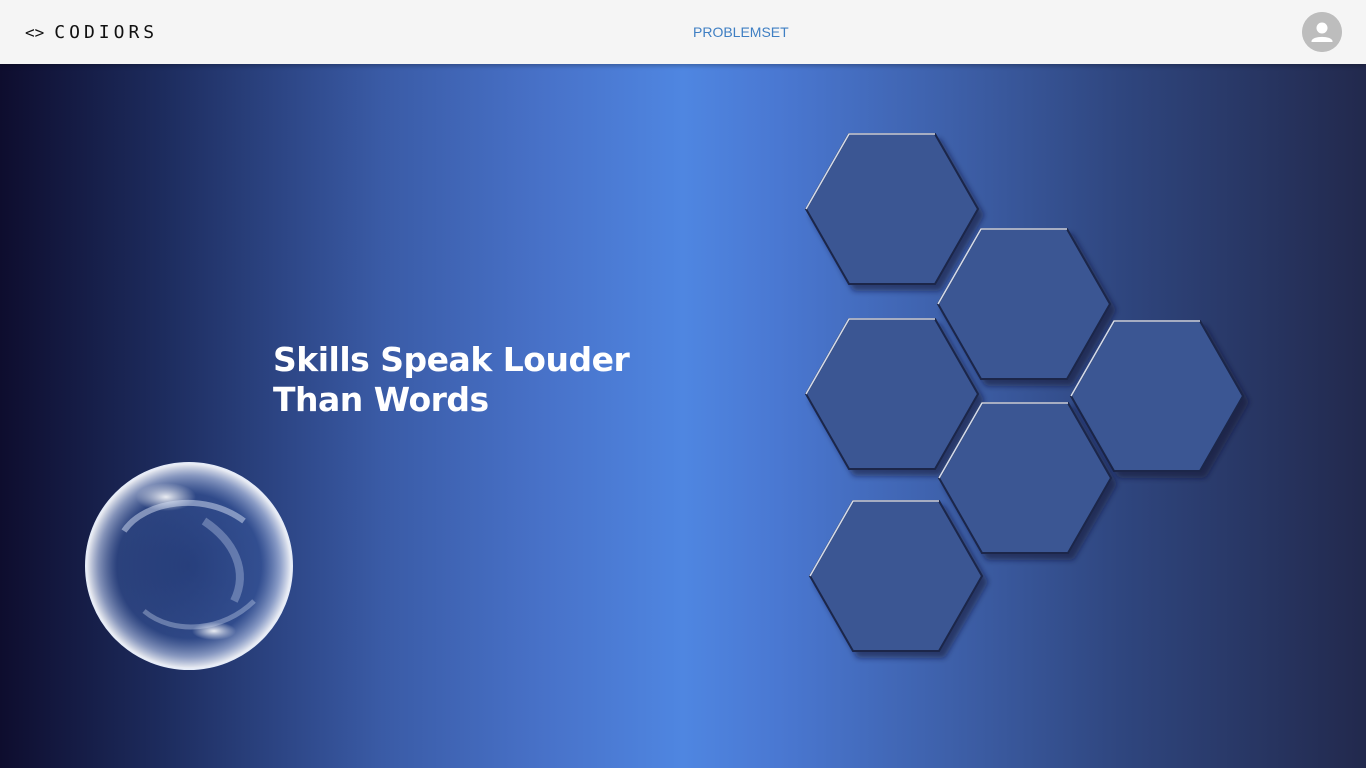 The image size is (1366, 768). I want to click on hero-headline-line-2: Than Words, so click(381, 399).